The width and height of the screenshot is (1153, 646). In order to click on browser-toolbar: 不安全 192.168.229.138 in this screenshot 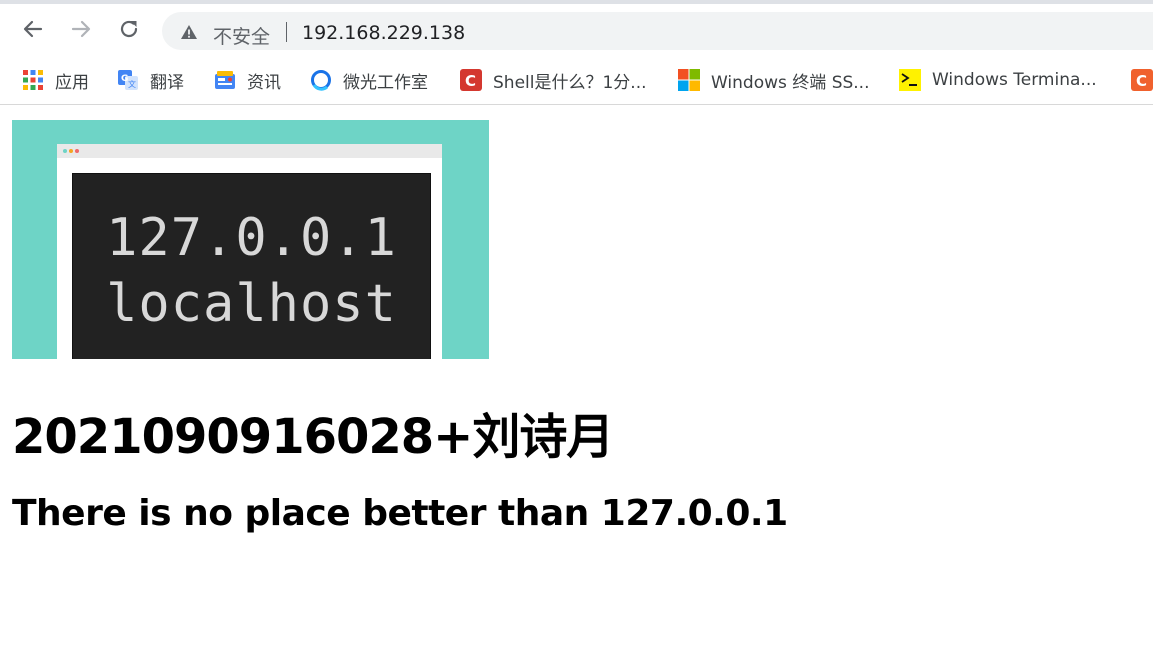, I will do `click(576, 30)`.